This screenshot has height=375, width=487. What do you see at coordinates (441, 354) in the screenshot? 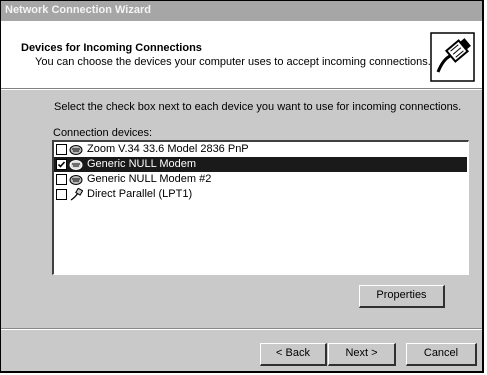
I see `cancel-button: Cancel` at bounding box center [441, 354].